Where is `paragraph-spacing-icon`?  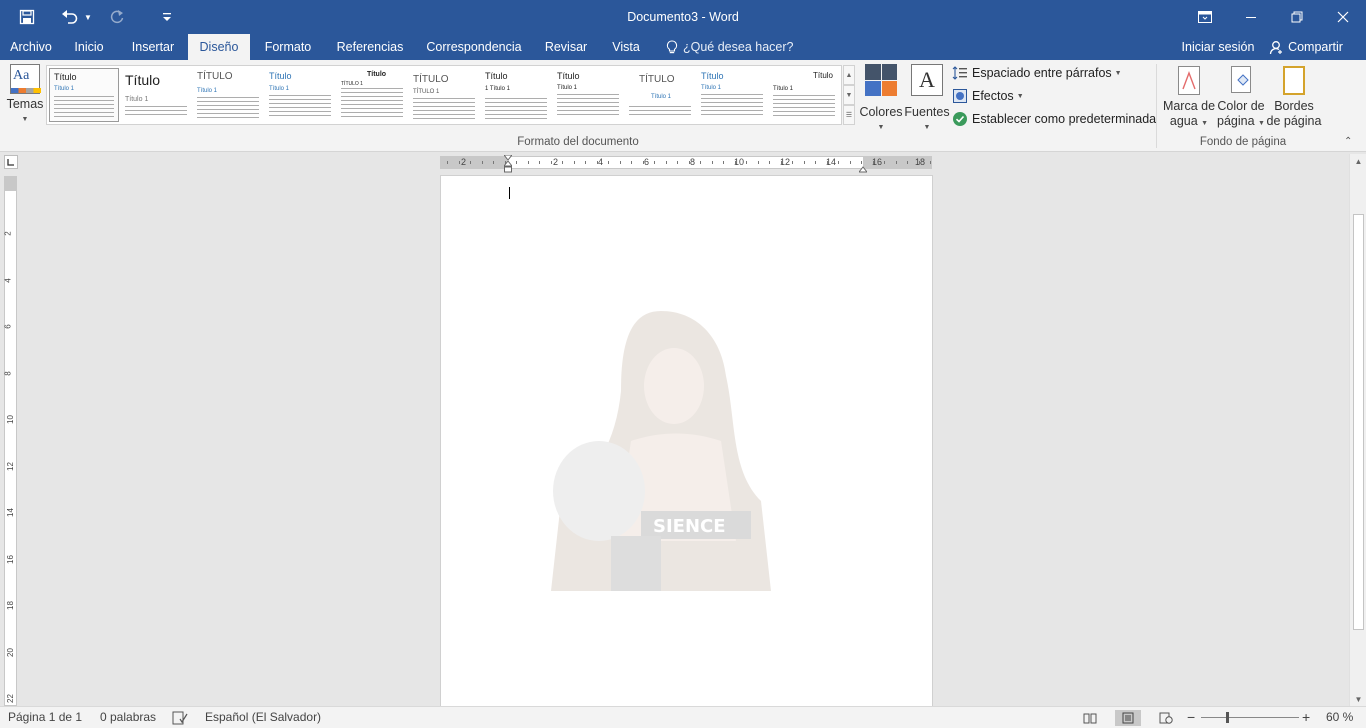 paragraph-spacing-icon is located at coordinates (960, 73).